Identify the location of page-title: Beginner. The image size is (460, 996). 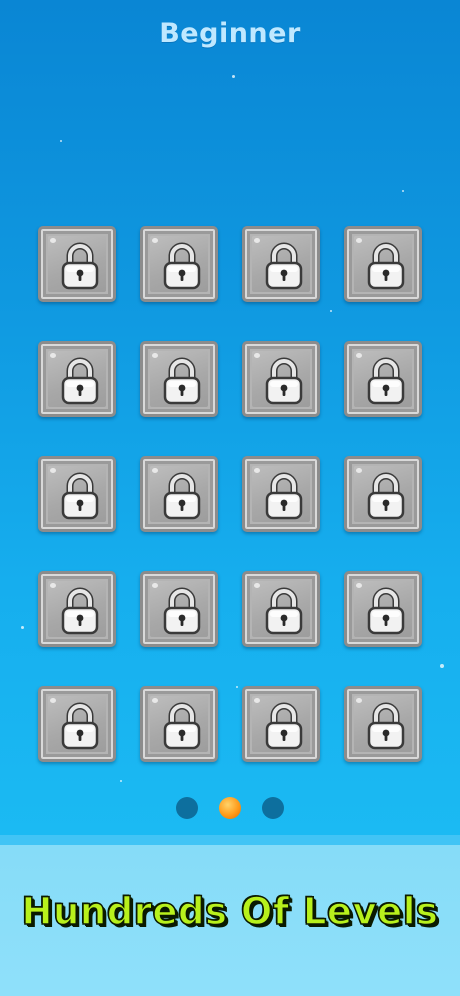
(230, 33).